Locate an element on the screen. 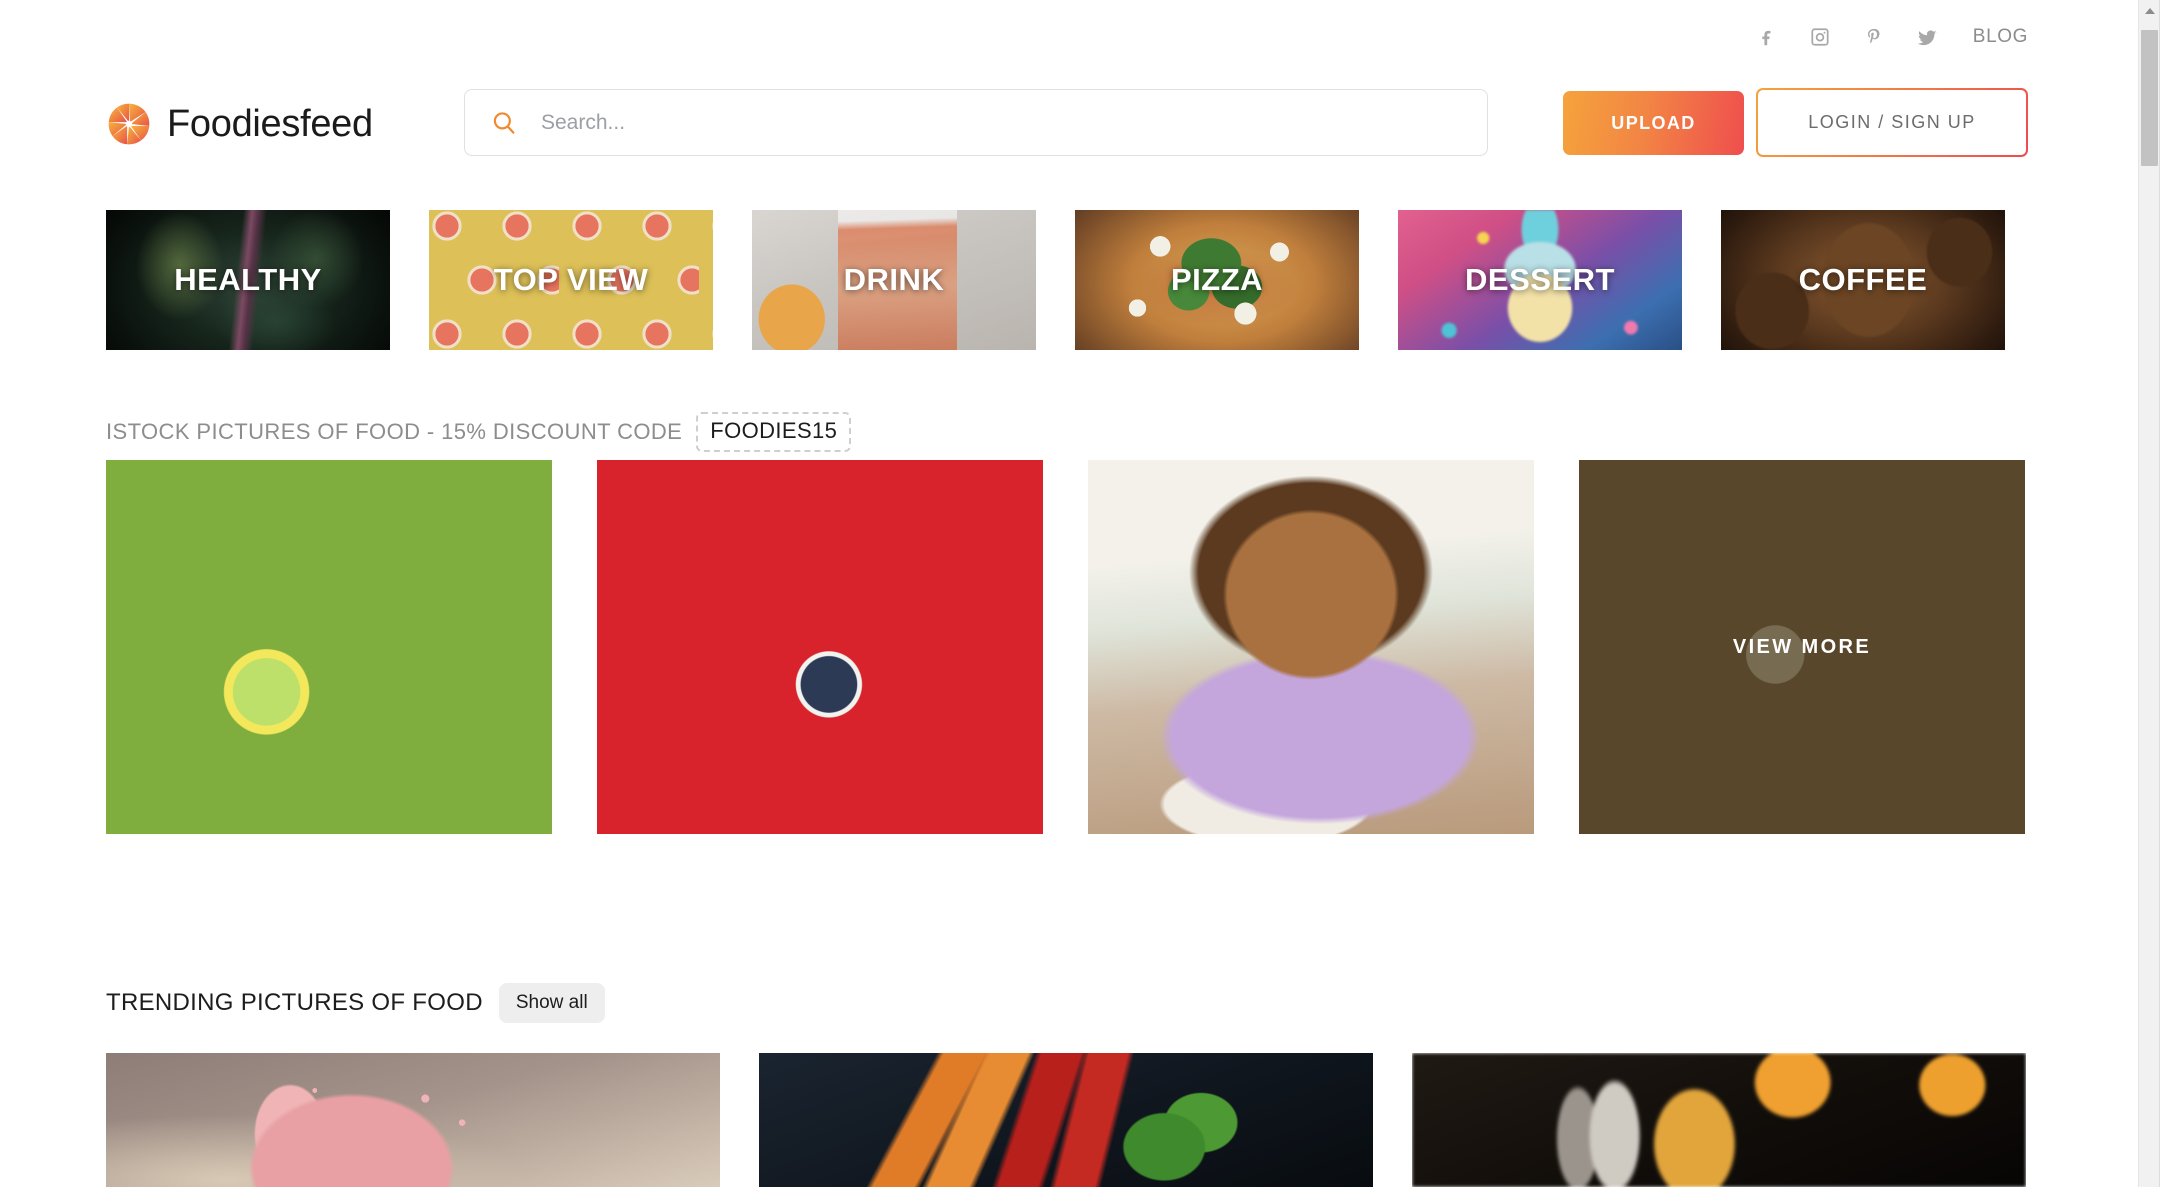 This screenshot has width=2160, height=1187. site-header: Foodiesfeed UPLOAD LOGIN / SIGN UP is located at coordinates (1067, 124).